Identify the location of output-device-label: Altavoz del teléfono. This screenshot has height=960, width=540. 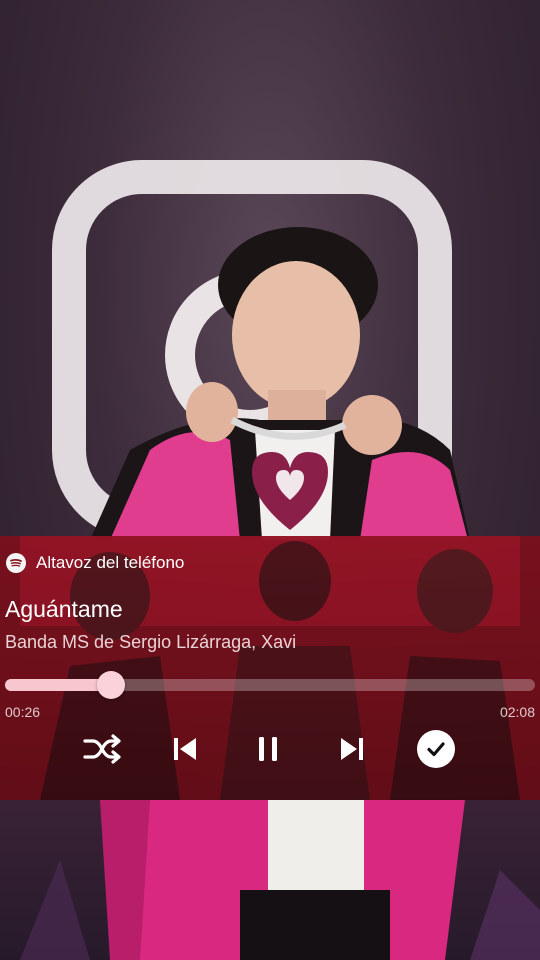
(110, 562).